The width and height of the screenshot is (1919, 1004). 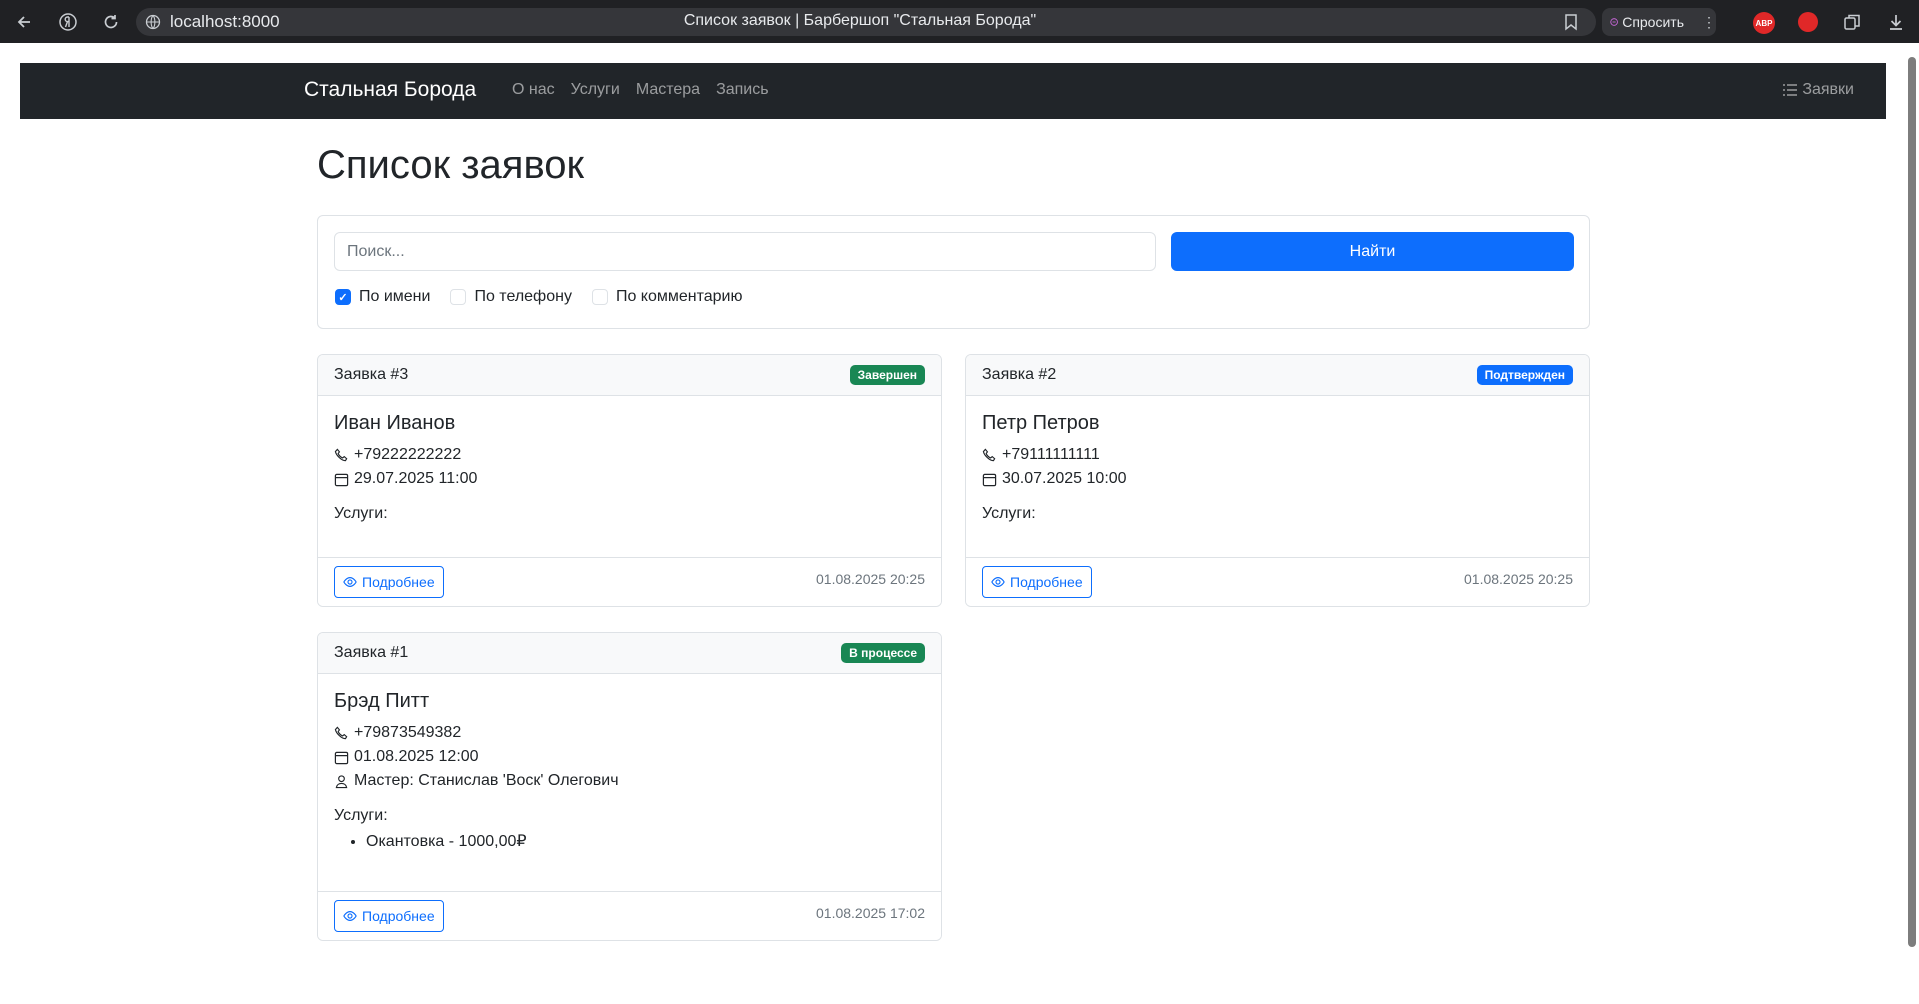 I want to click on ask-button: Спросить ⋮, so click(x=1659, y=22).